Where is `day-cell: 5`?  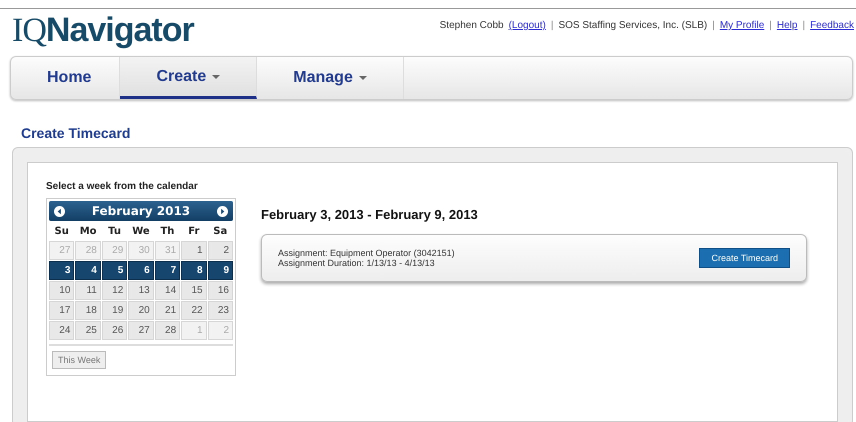
day-cell: 5 is located at coordinates (115, 270).